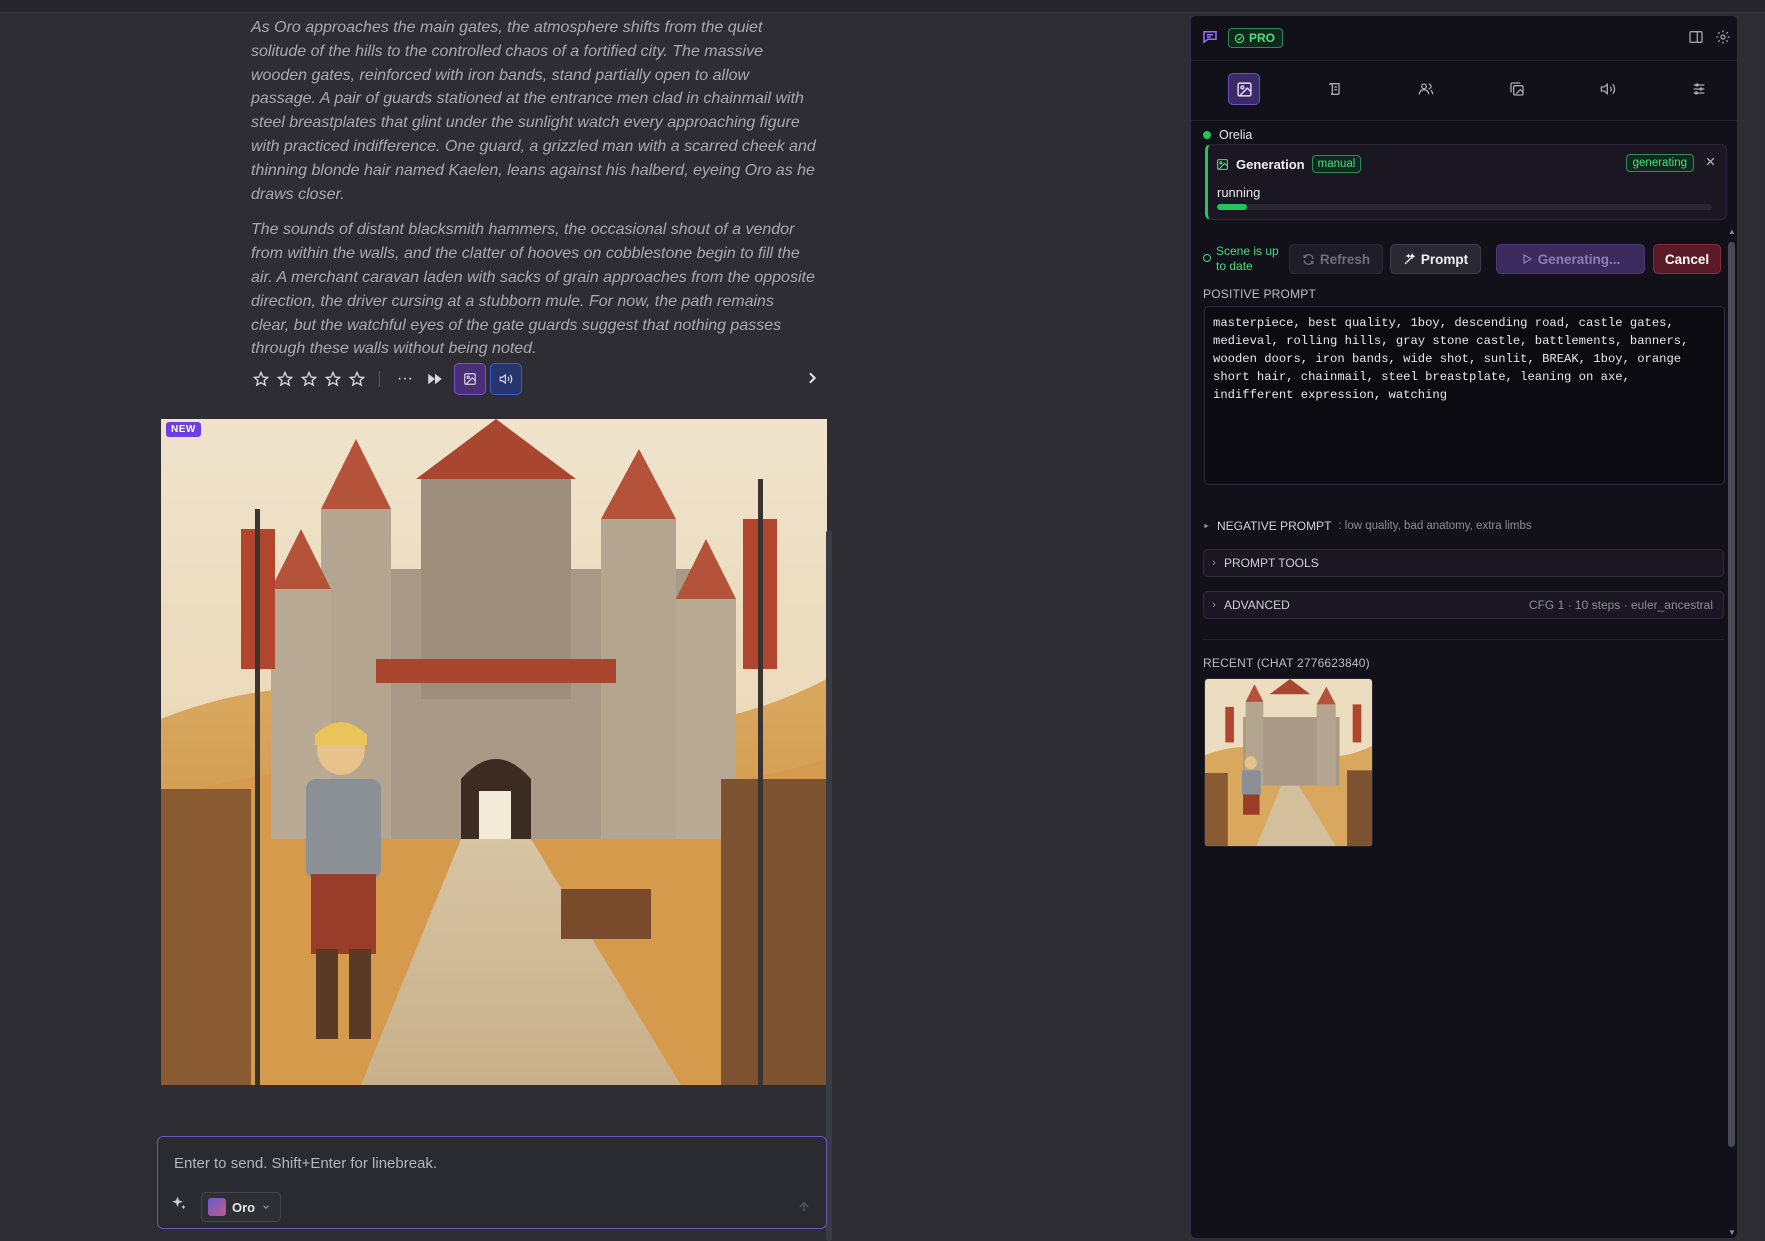 The height and width of the screenshot is (1241, 1765). Describe the element at coordinates (1620, 605) in the screenshot. I see `advanced-summary: CFG 1 · 10 steps · euler_ancestral` at that location.